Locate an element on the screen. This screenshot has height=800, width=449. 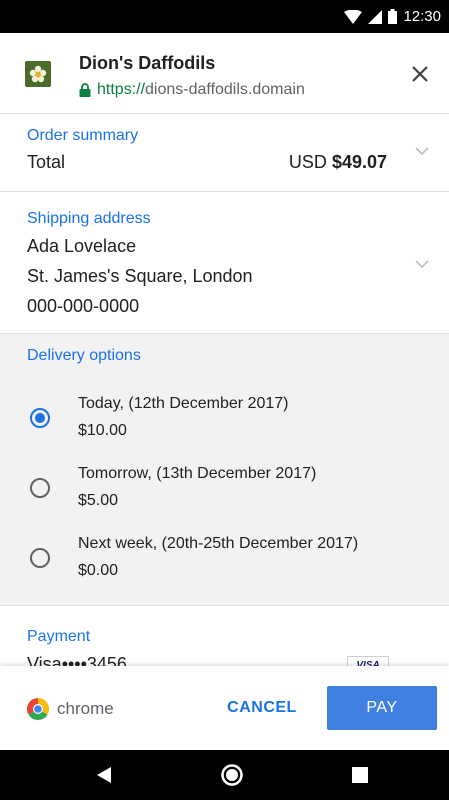
cancel-button: CANCEL is located at coordinates (262, 708).